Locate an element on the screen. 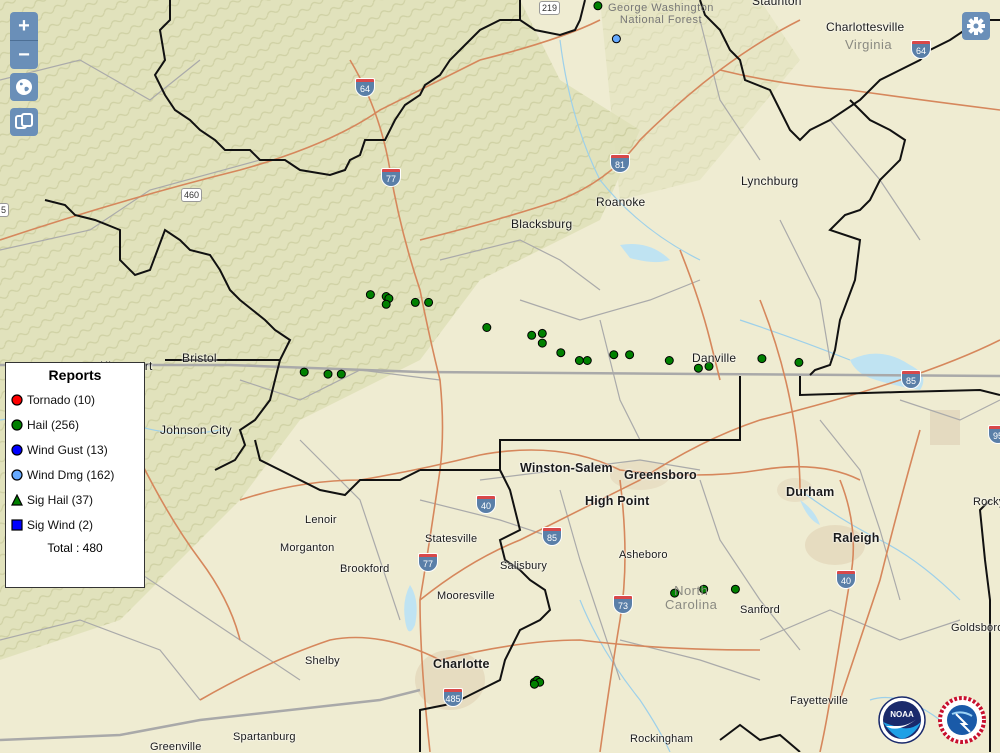 The image size is (1000, 753). us-route-marker: 219 is located at coordinates (550, 8).